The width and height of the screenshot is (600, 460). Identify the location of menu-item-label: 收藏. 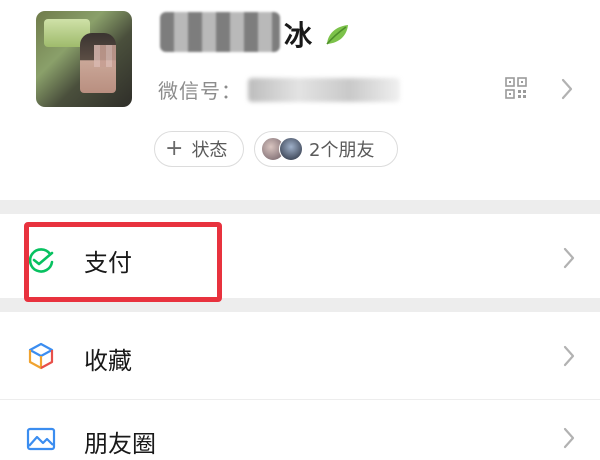
(108, 361).